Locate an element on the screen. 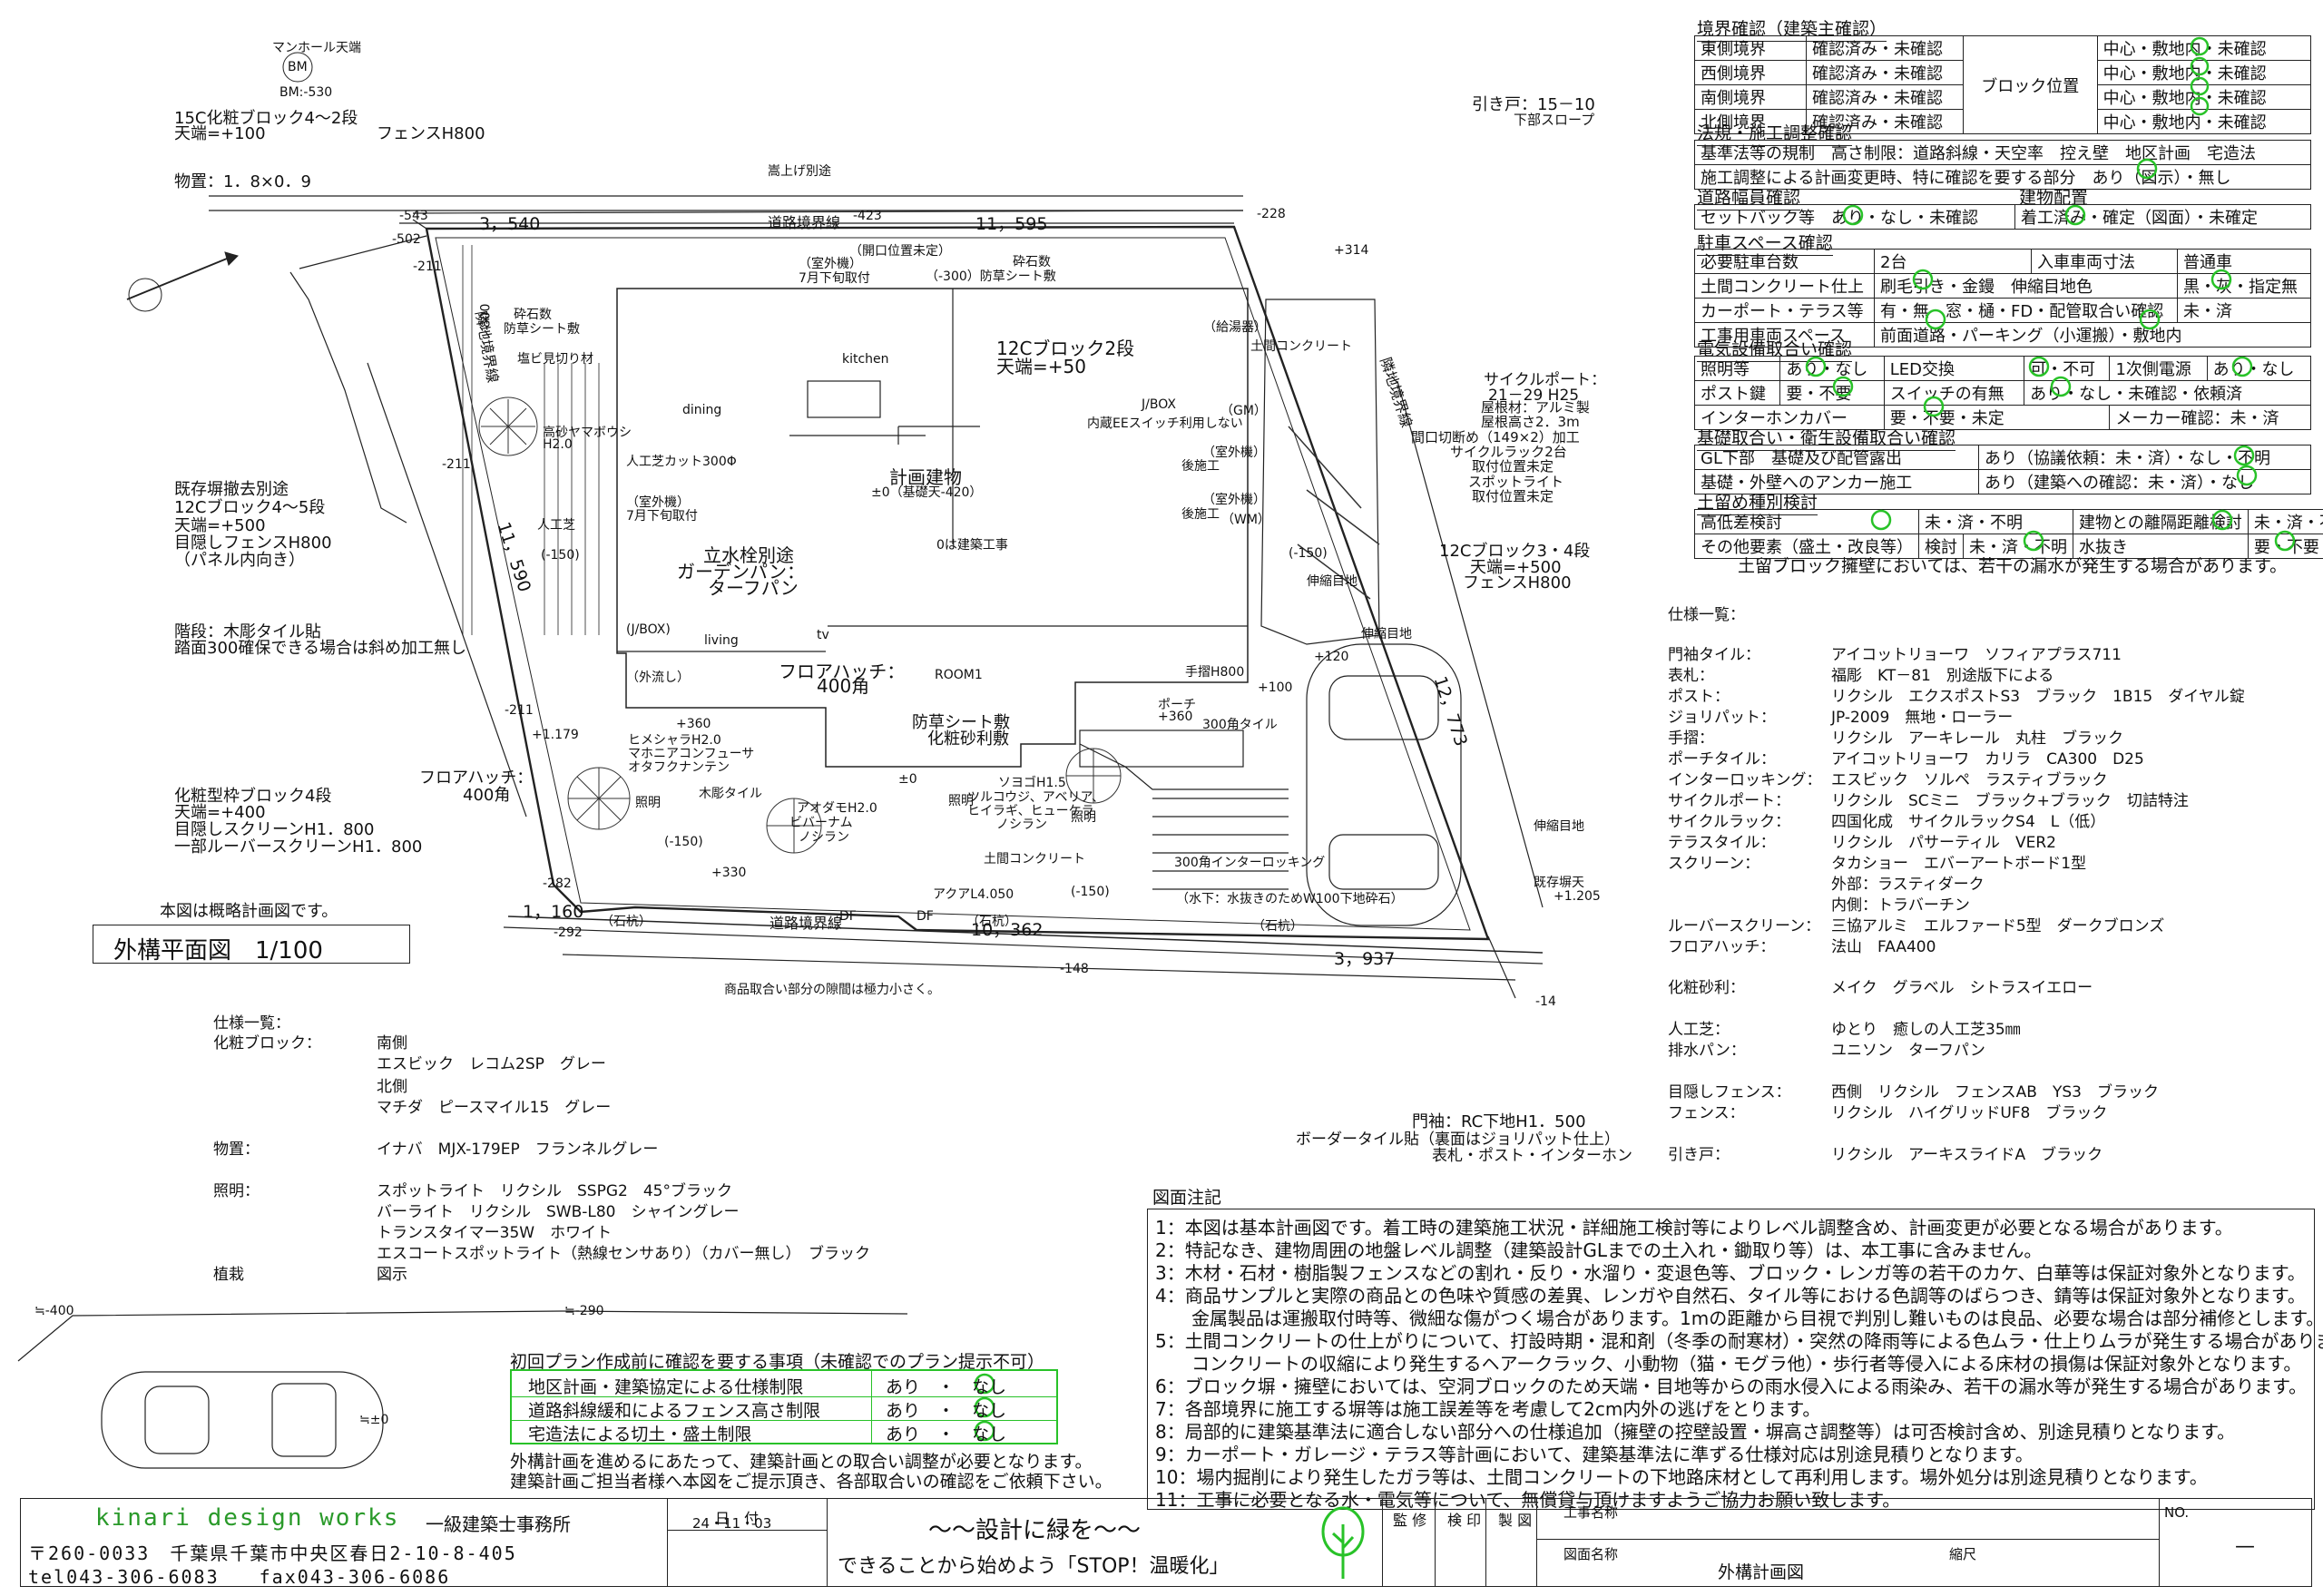 This screenshot has height=1596, width=2323. date-value: 24・11・03 is located at coordinates (732, 1523).